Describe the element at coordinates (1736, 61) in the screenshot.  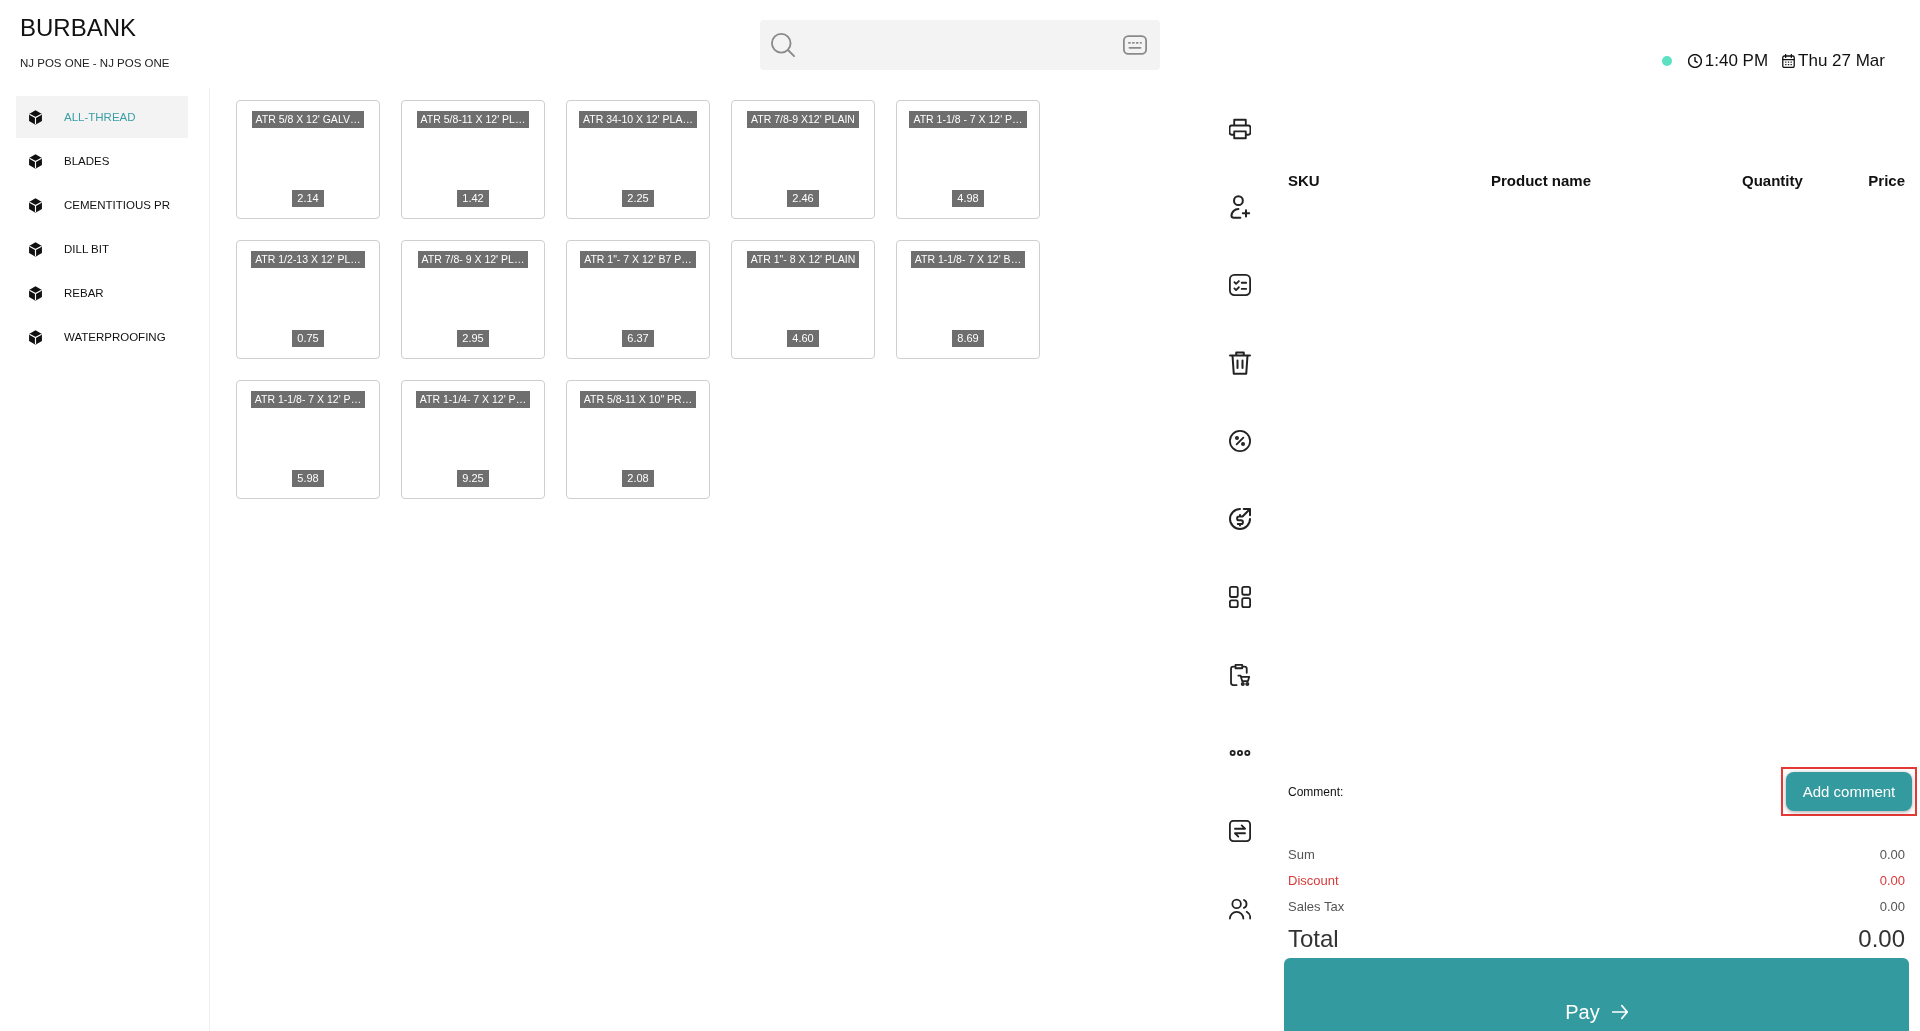
I see `time-text: 1:40 PM` at that location.